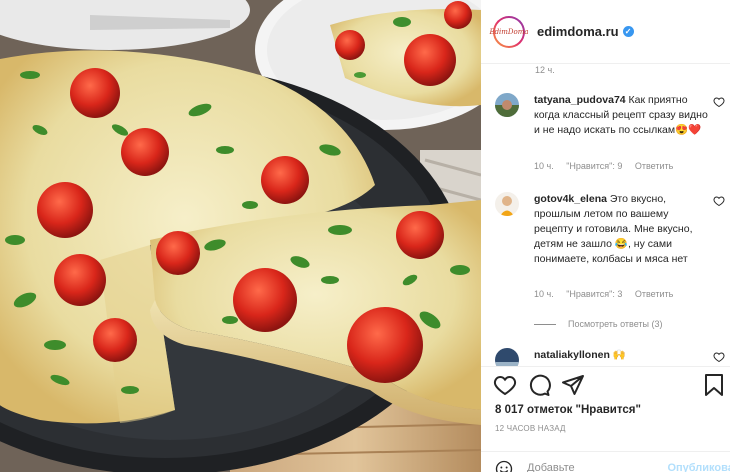 The image size is (730, 472). Describe the element at coordinates (568, 410) in the screenshot. I see `likes-count: 8 017 отметок "Нравится"` at that location.